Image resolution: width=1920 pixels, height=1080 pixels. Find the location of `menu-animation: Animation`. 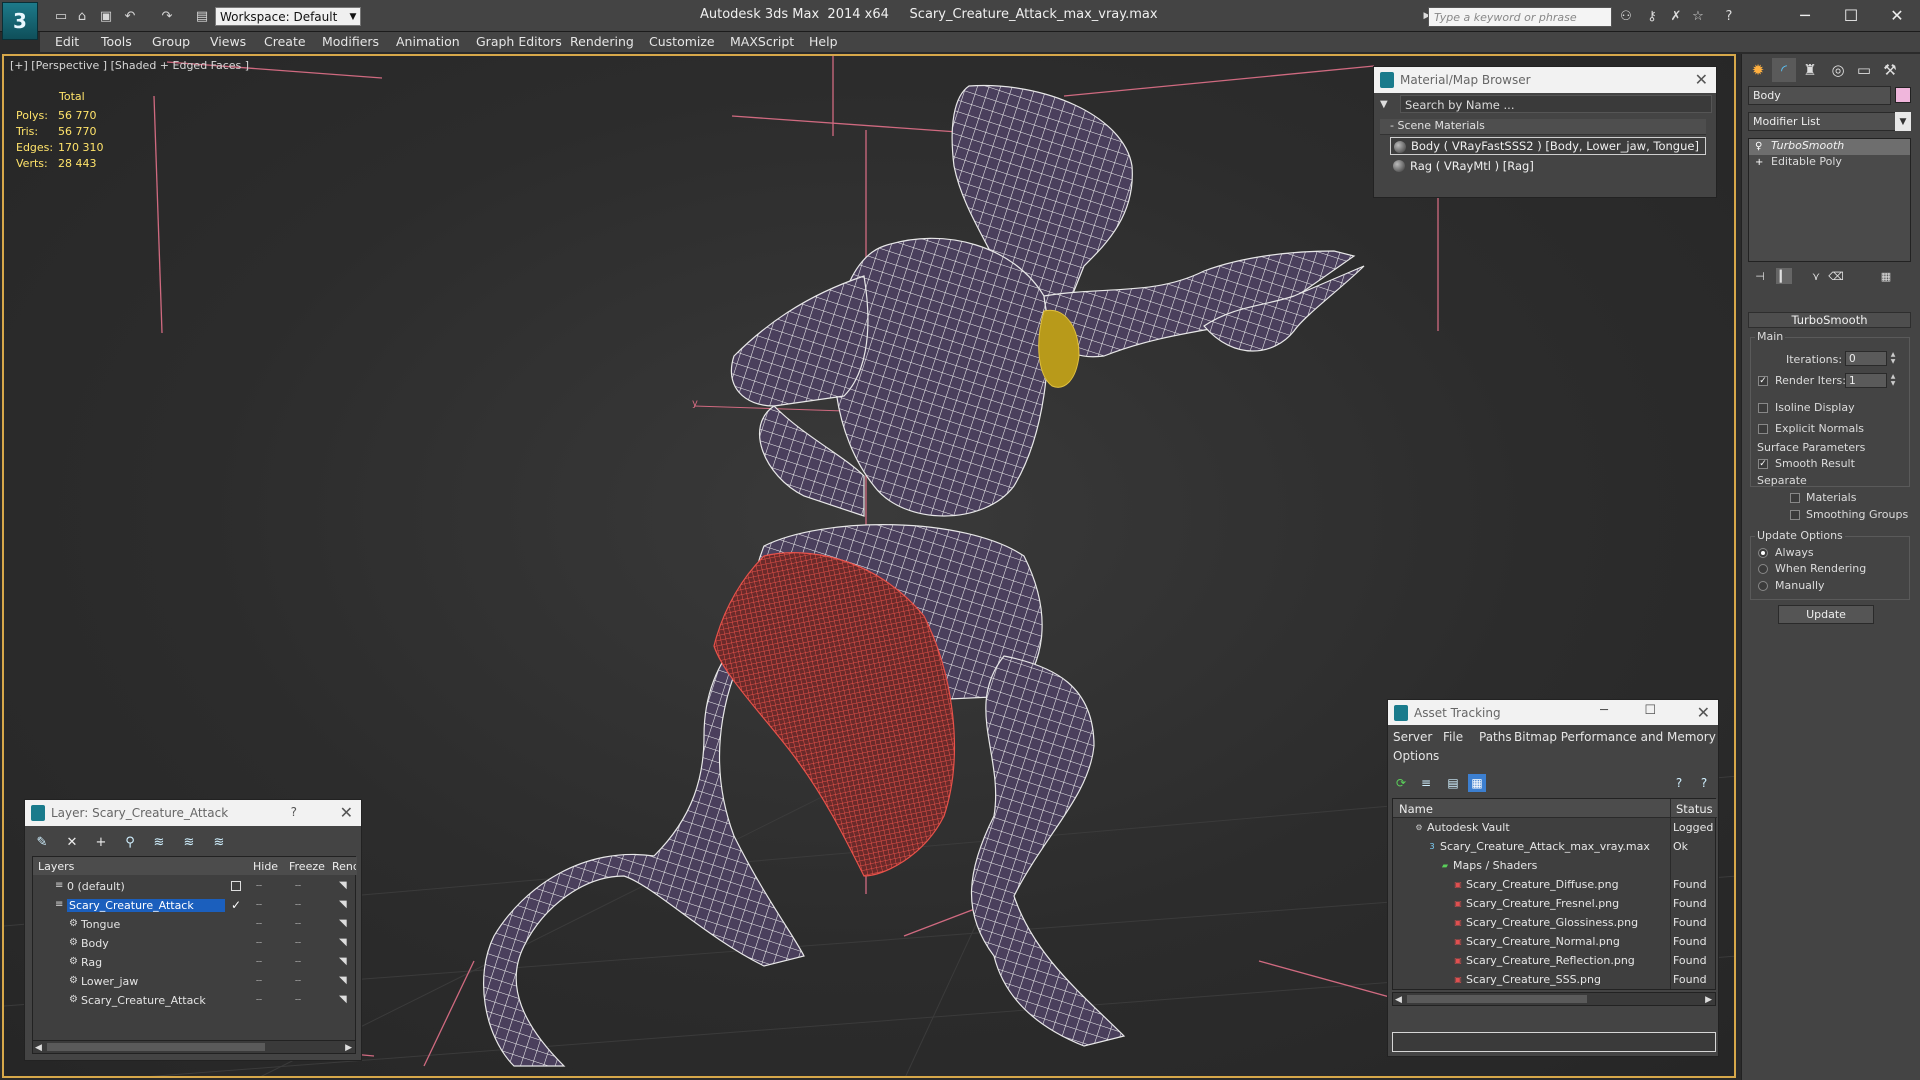

menu-animation: Animation is located at coordinates (428, 41).